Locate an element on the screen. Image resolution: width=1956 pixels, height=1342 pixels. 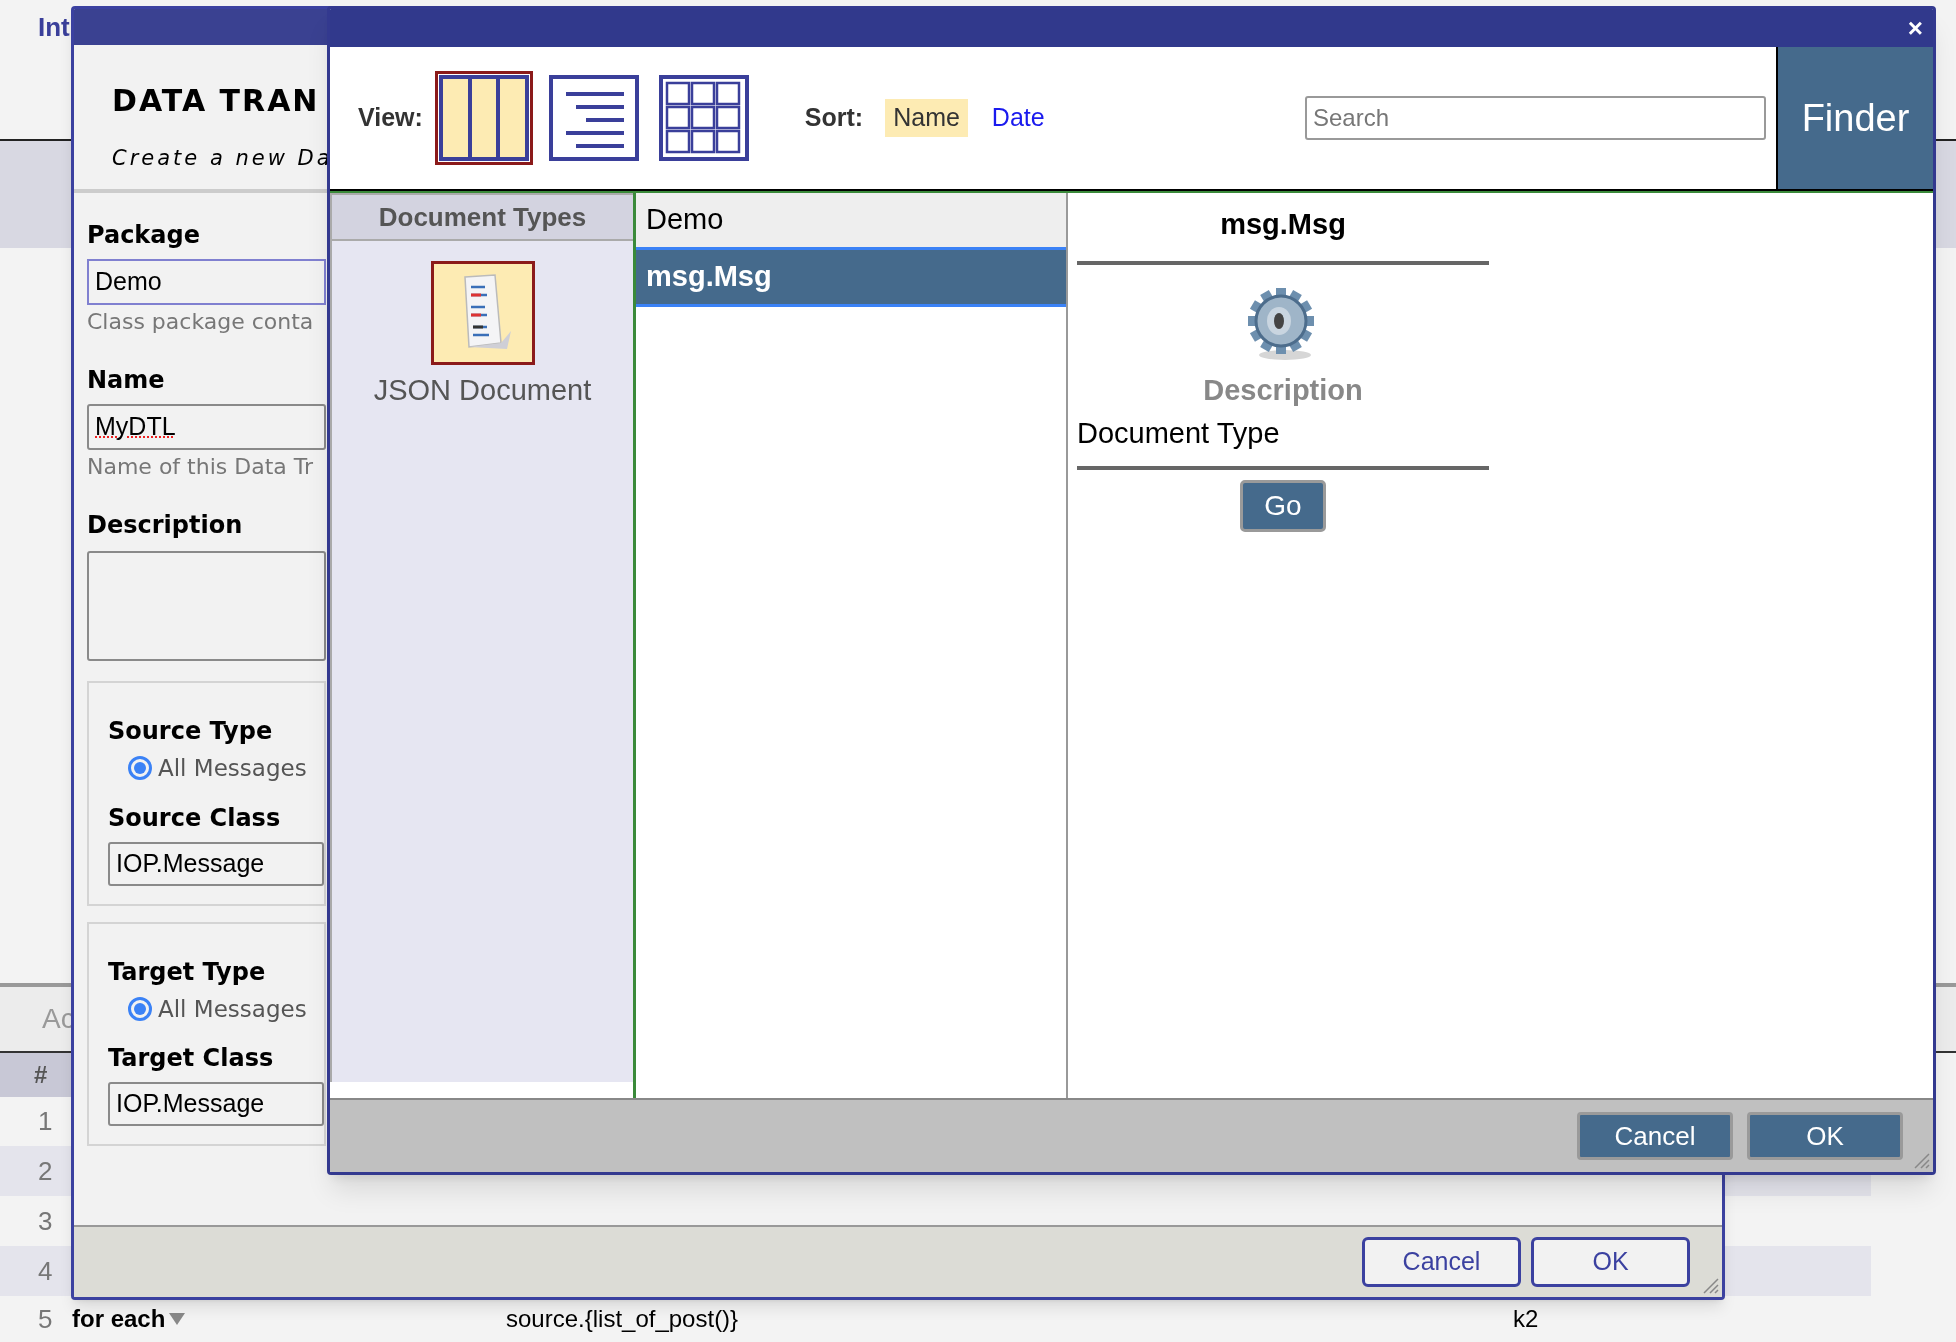
details-title: msg.Msg is located at coordinates (1283, 224).